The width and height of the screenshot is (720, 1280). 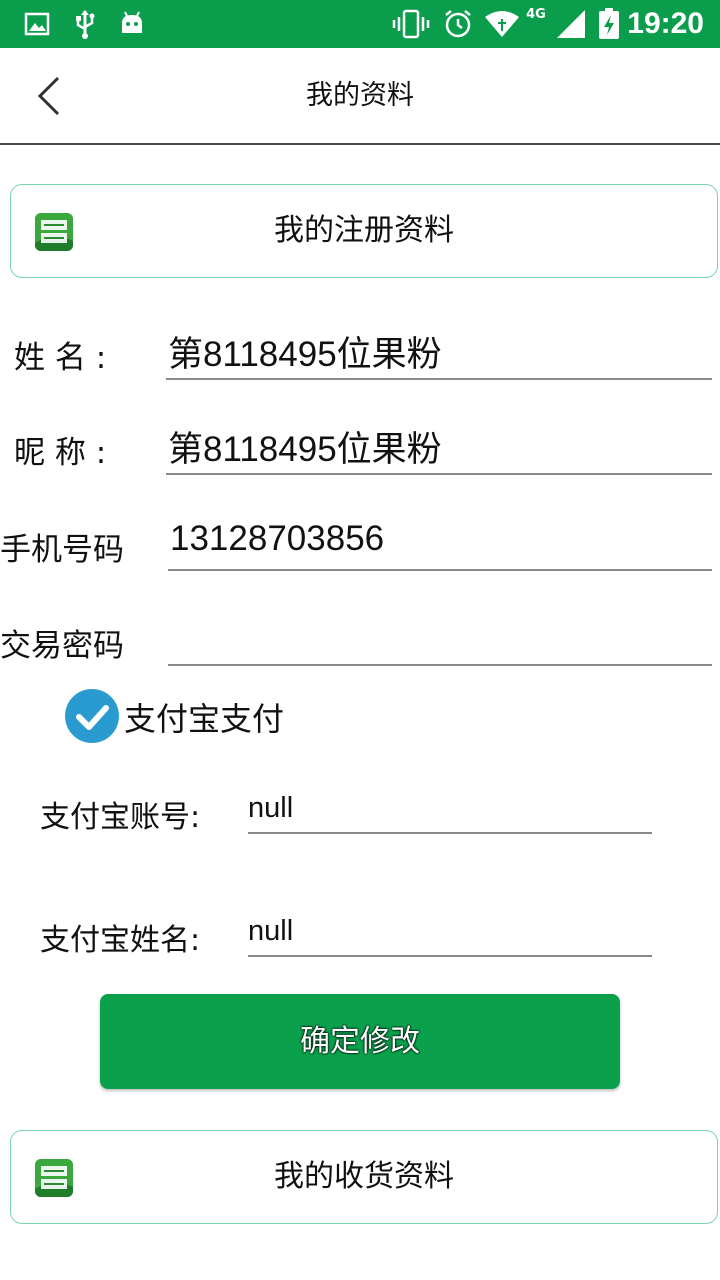 What do you see at coordinates (270, 931) in the screenshot?
I see `alipay-name-input: null` at bounding box center [270, 931].